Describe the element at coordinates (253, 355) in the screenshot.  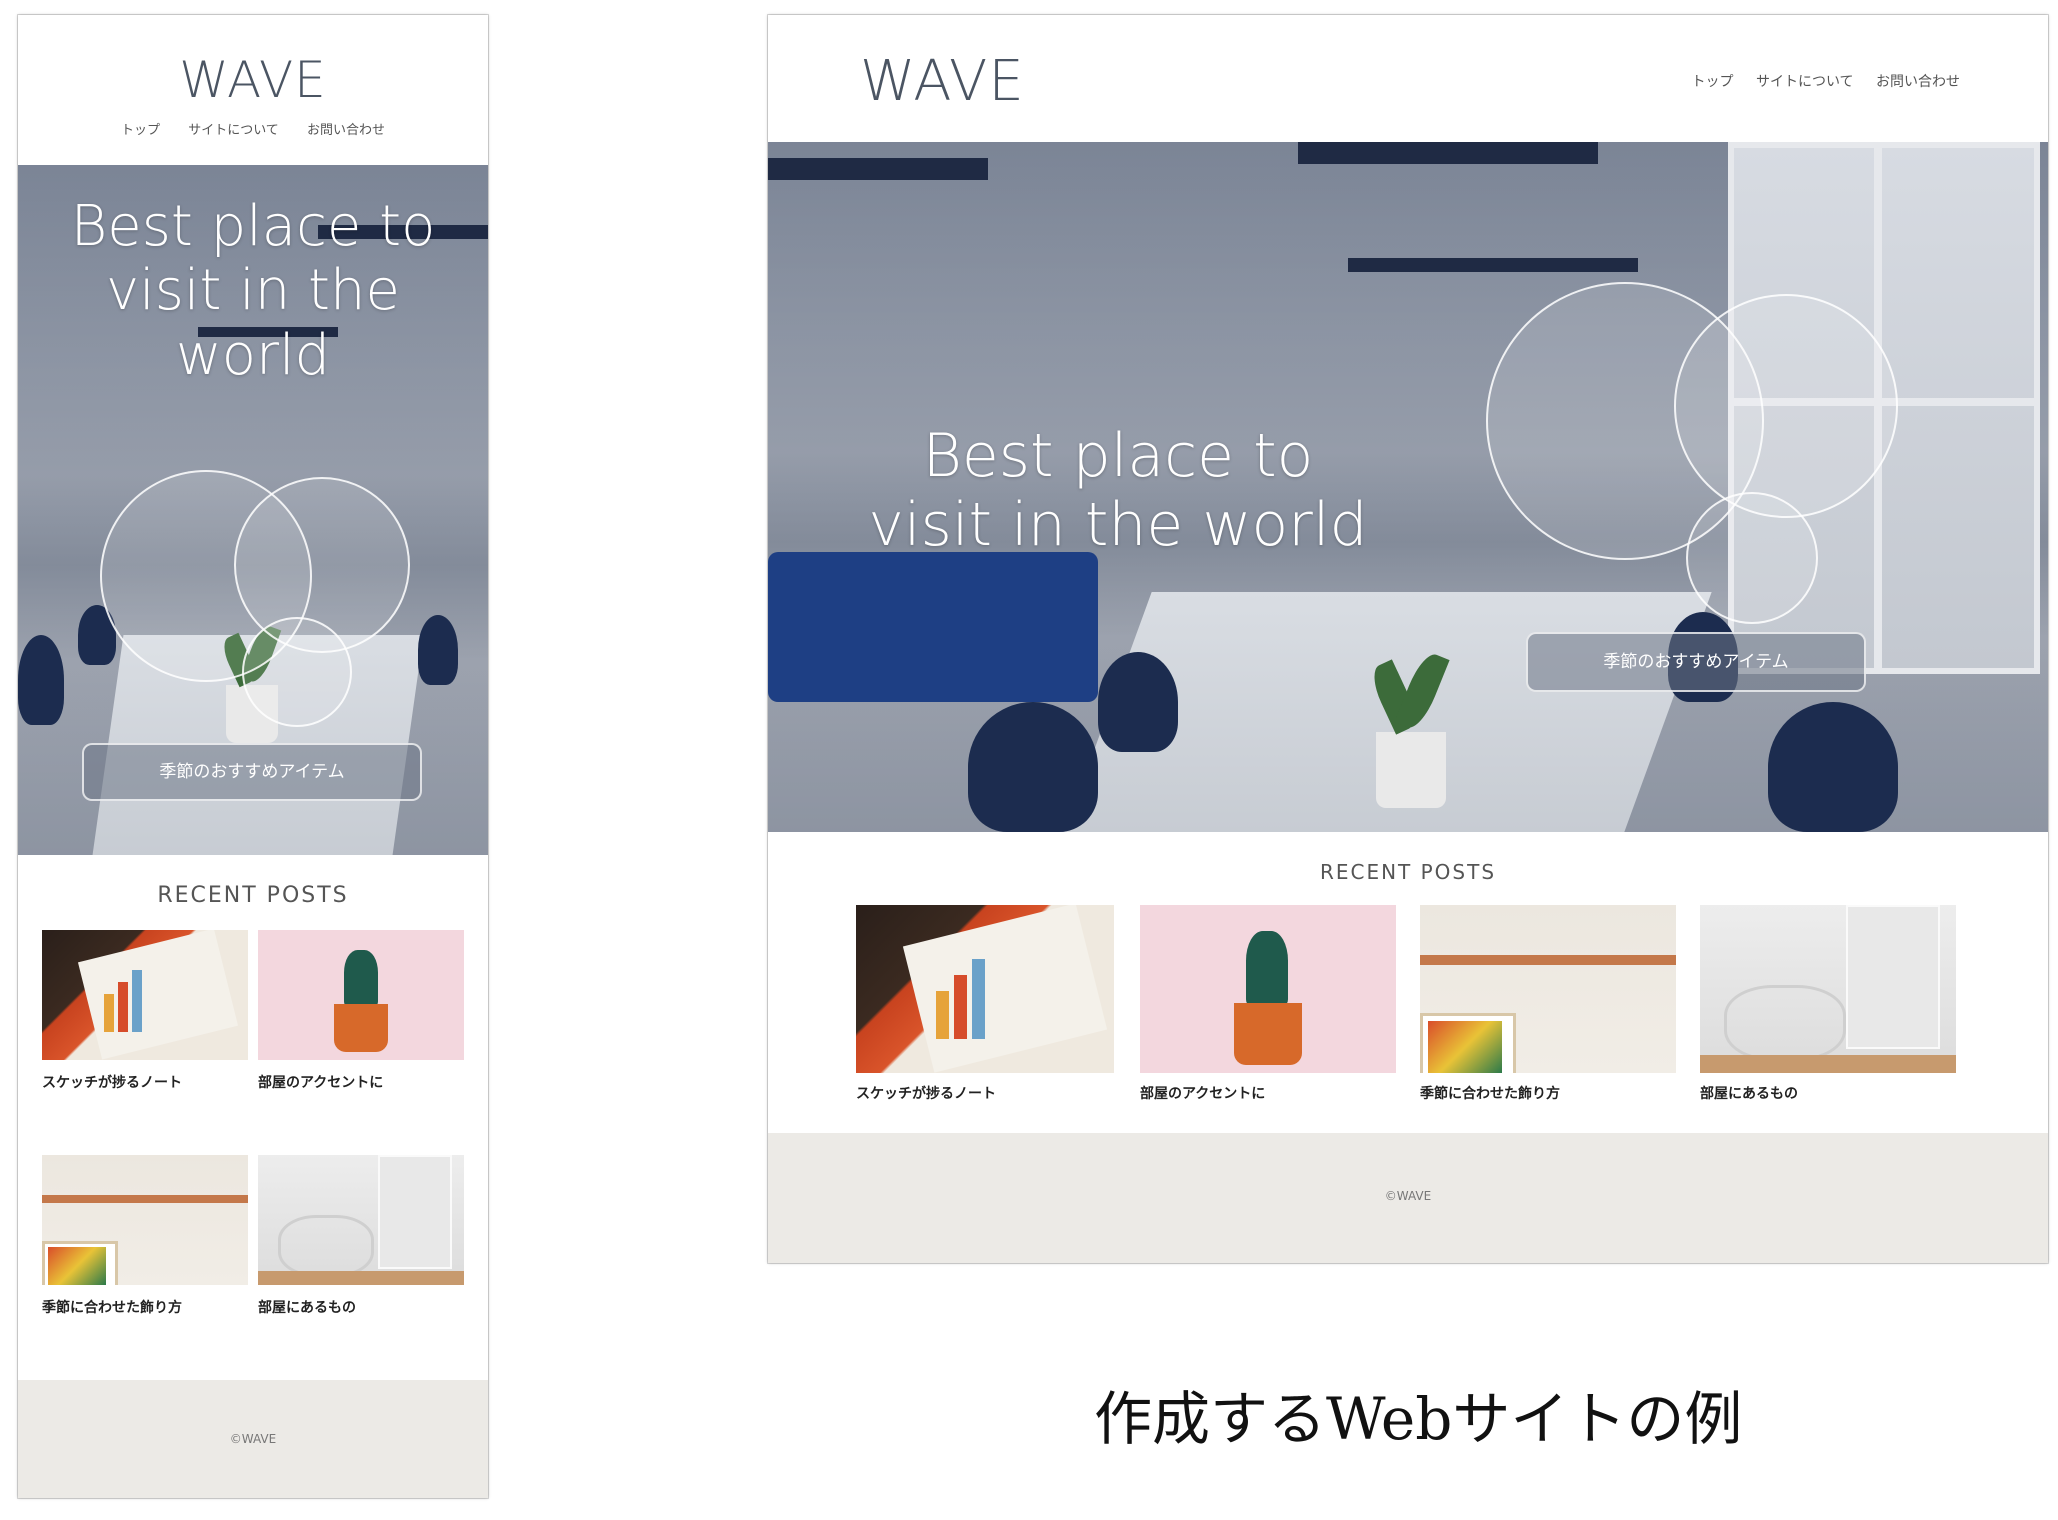
I see `hero-title-line: world` at that location.